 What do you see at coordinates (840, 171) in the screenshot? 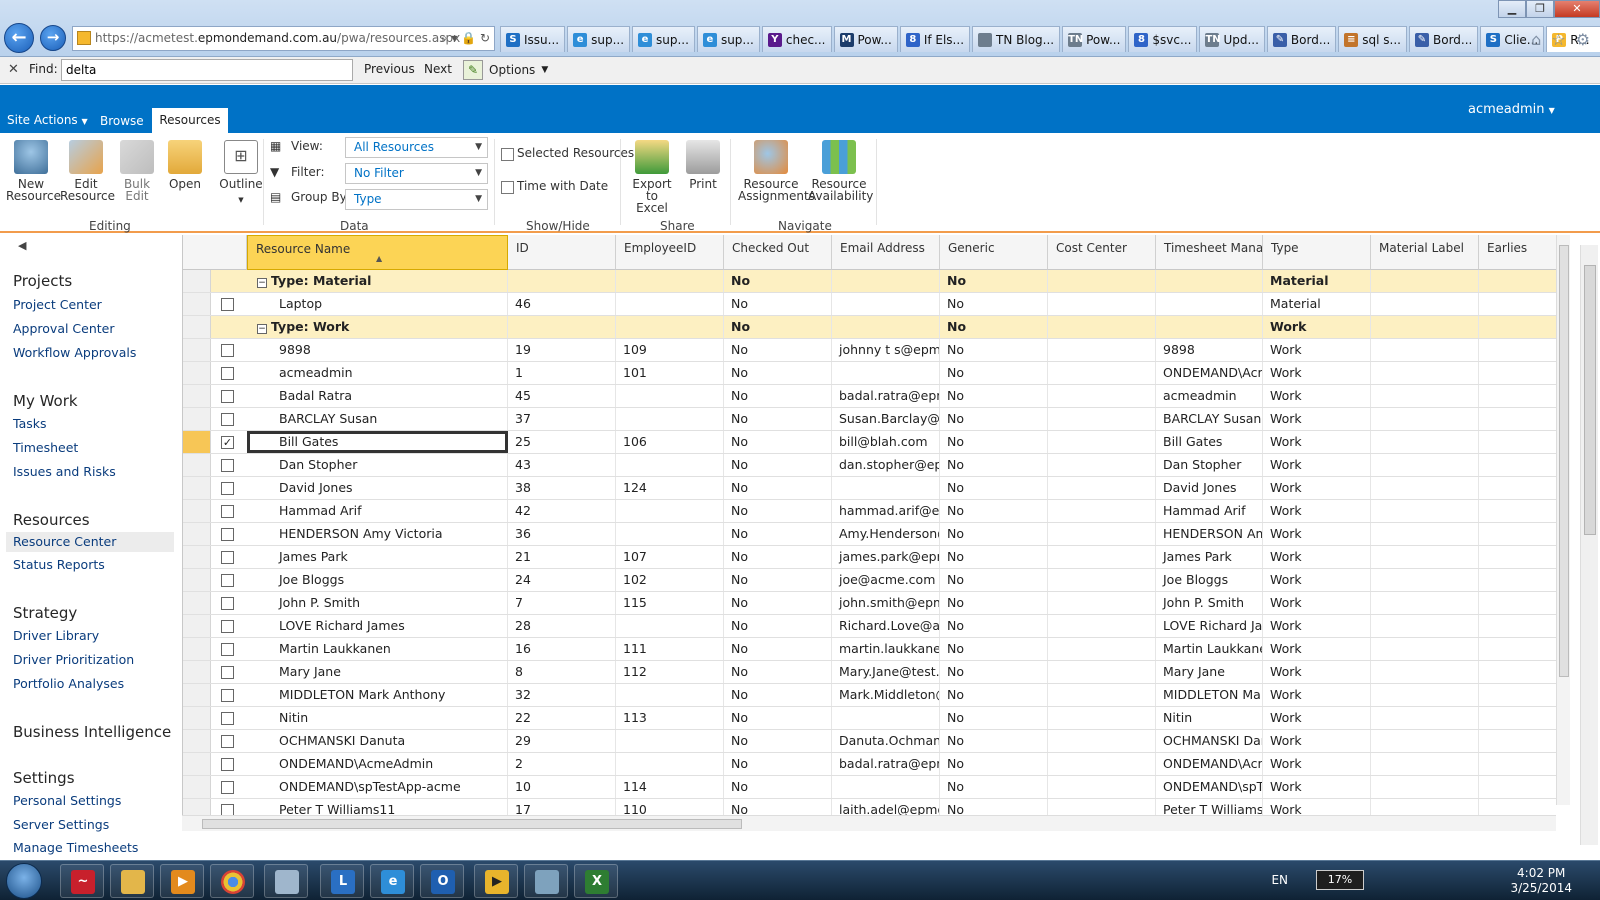
I see `resource-availability-button: Resource Availability` at bounding box center [840, 171].